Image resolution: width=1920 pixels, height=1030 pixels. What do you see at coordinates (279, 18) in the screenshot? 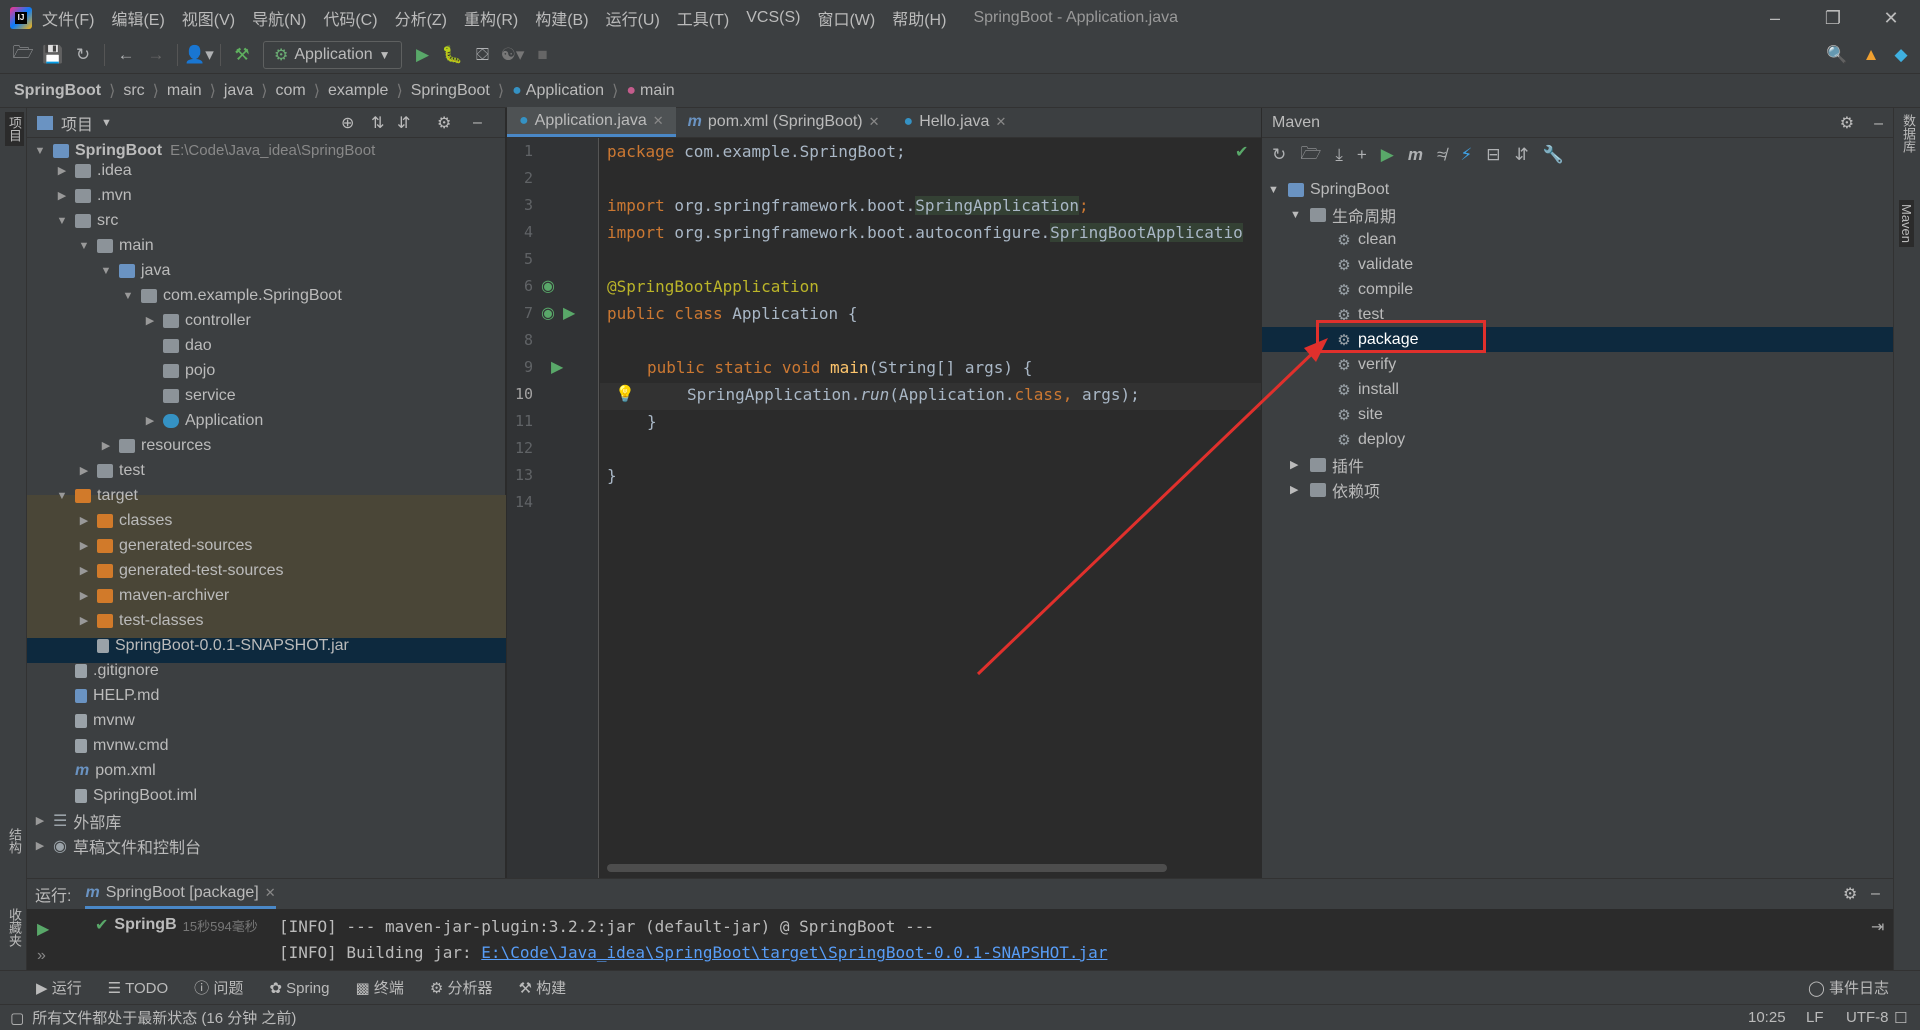
I see `menu-navigate: 导航(N)` at bounding box center [279, 18].